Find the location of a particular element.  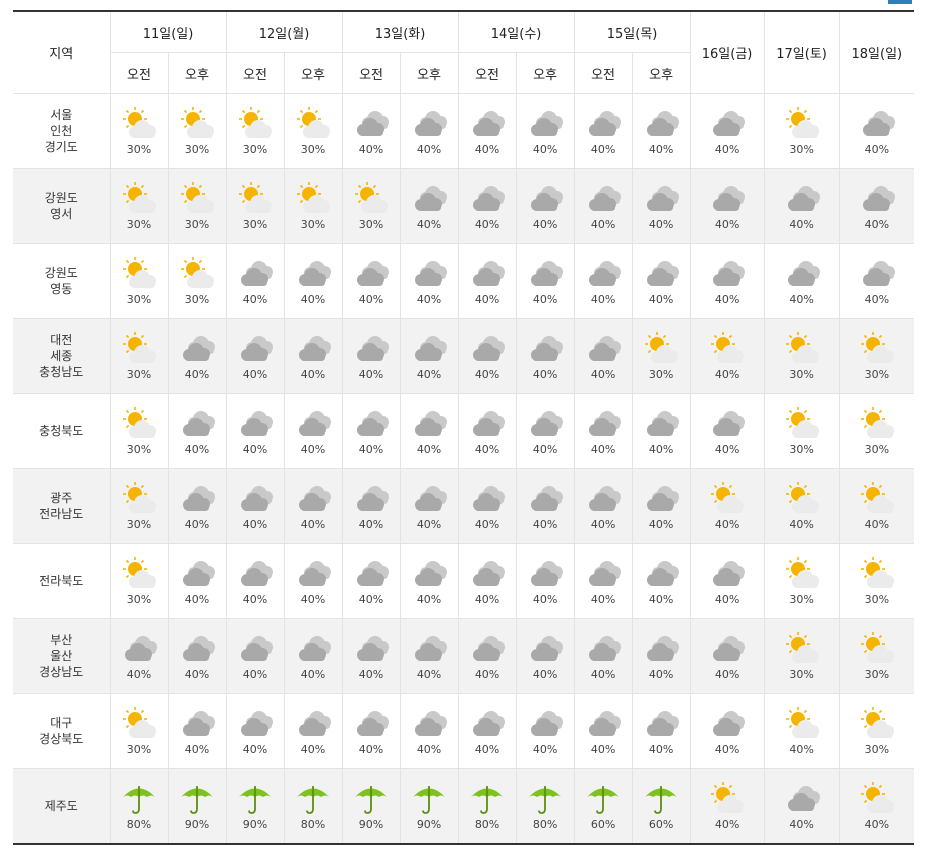

region-name-line: 울산 is located at coordinates (61, 656).